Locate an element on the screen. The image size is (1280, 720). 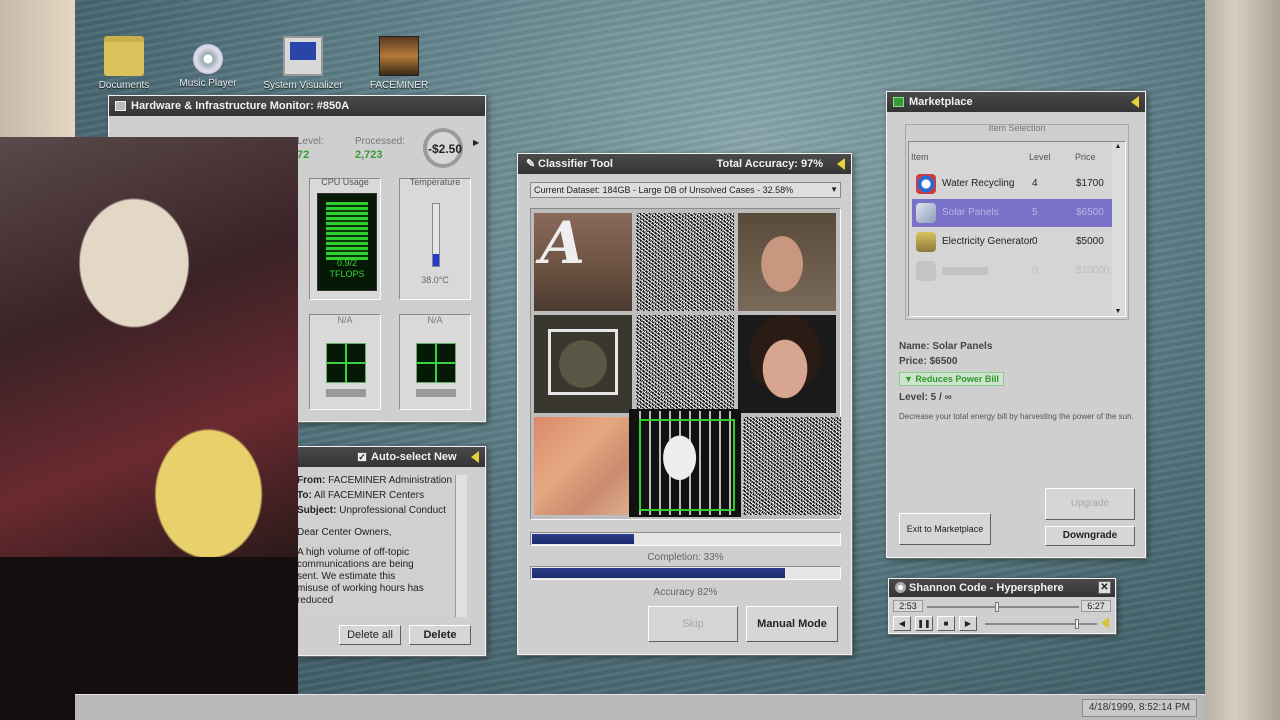
pause-button: ❚❚ is located at coordinates (924, 623).